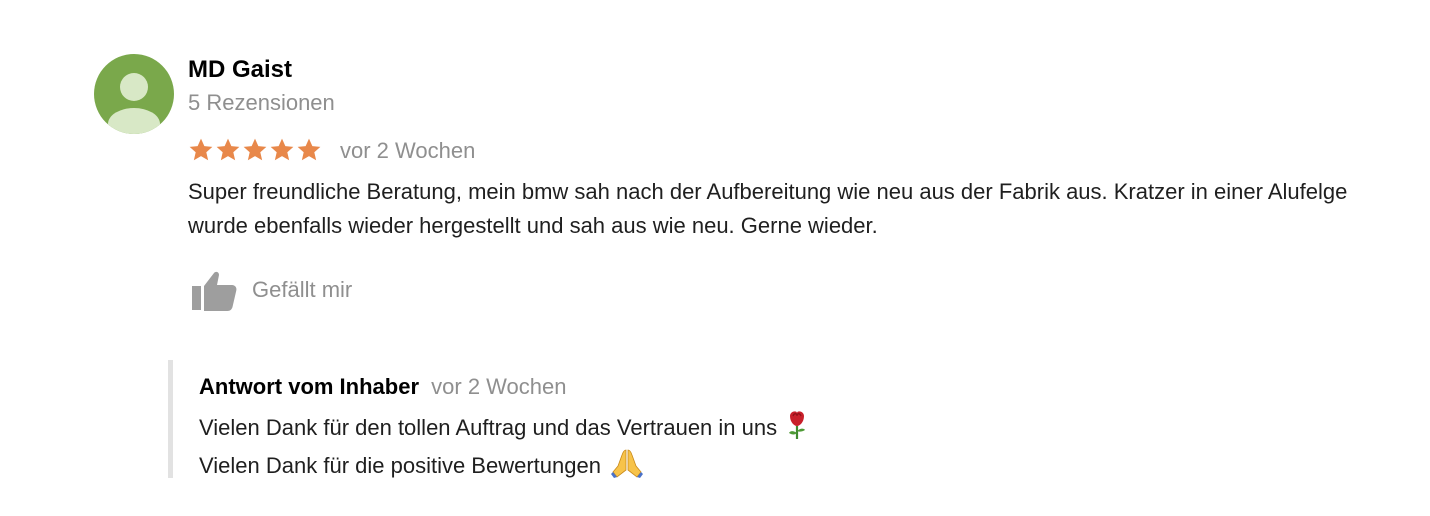 Image resolution: width=1430 pixels, height=516 pixels. Describe the element at coordinates (261, 103) in the screenshot. I see `review-count: 5 Rezensionen` at that location.